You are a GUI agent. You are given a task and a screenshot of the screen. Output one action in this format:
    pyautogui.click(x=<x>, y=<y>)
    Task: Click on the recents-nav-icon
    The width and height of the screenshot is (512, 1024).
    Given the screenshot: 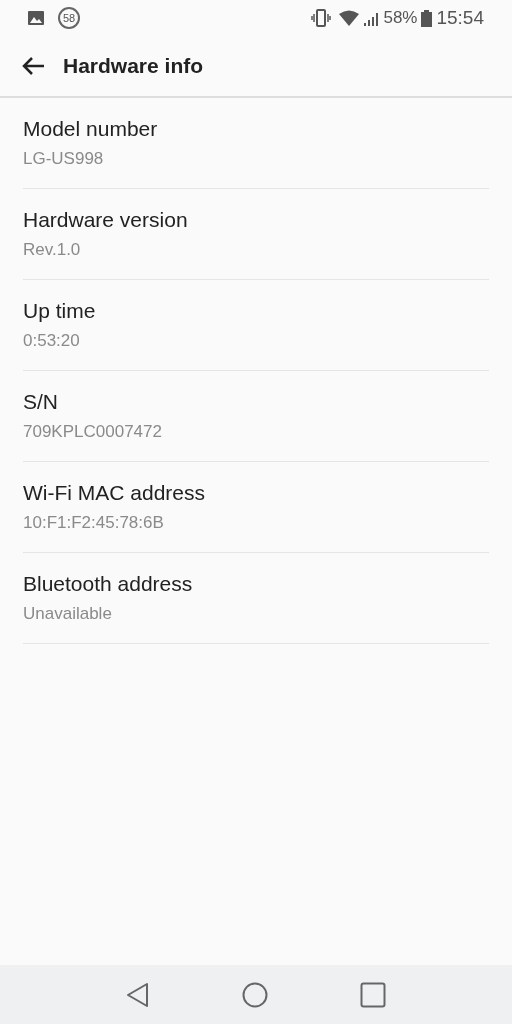 What is the action you would take?
    pyautogui.click(x=373, y=994)
    